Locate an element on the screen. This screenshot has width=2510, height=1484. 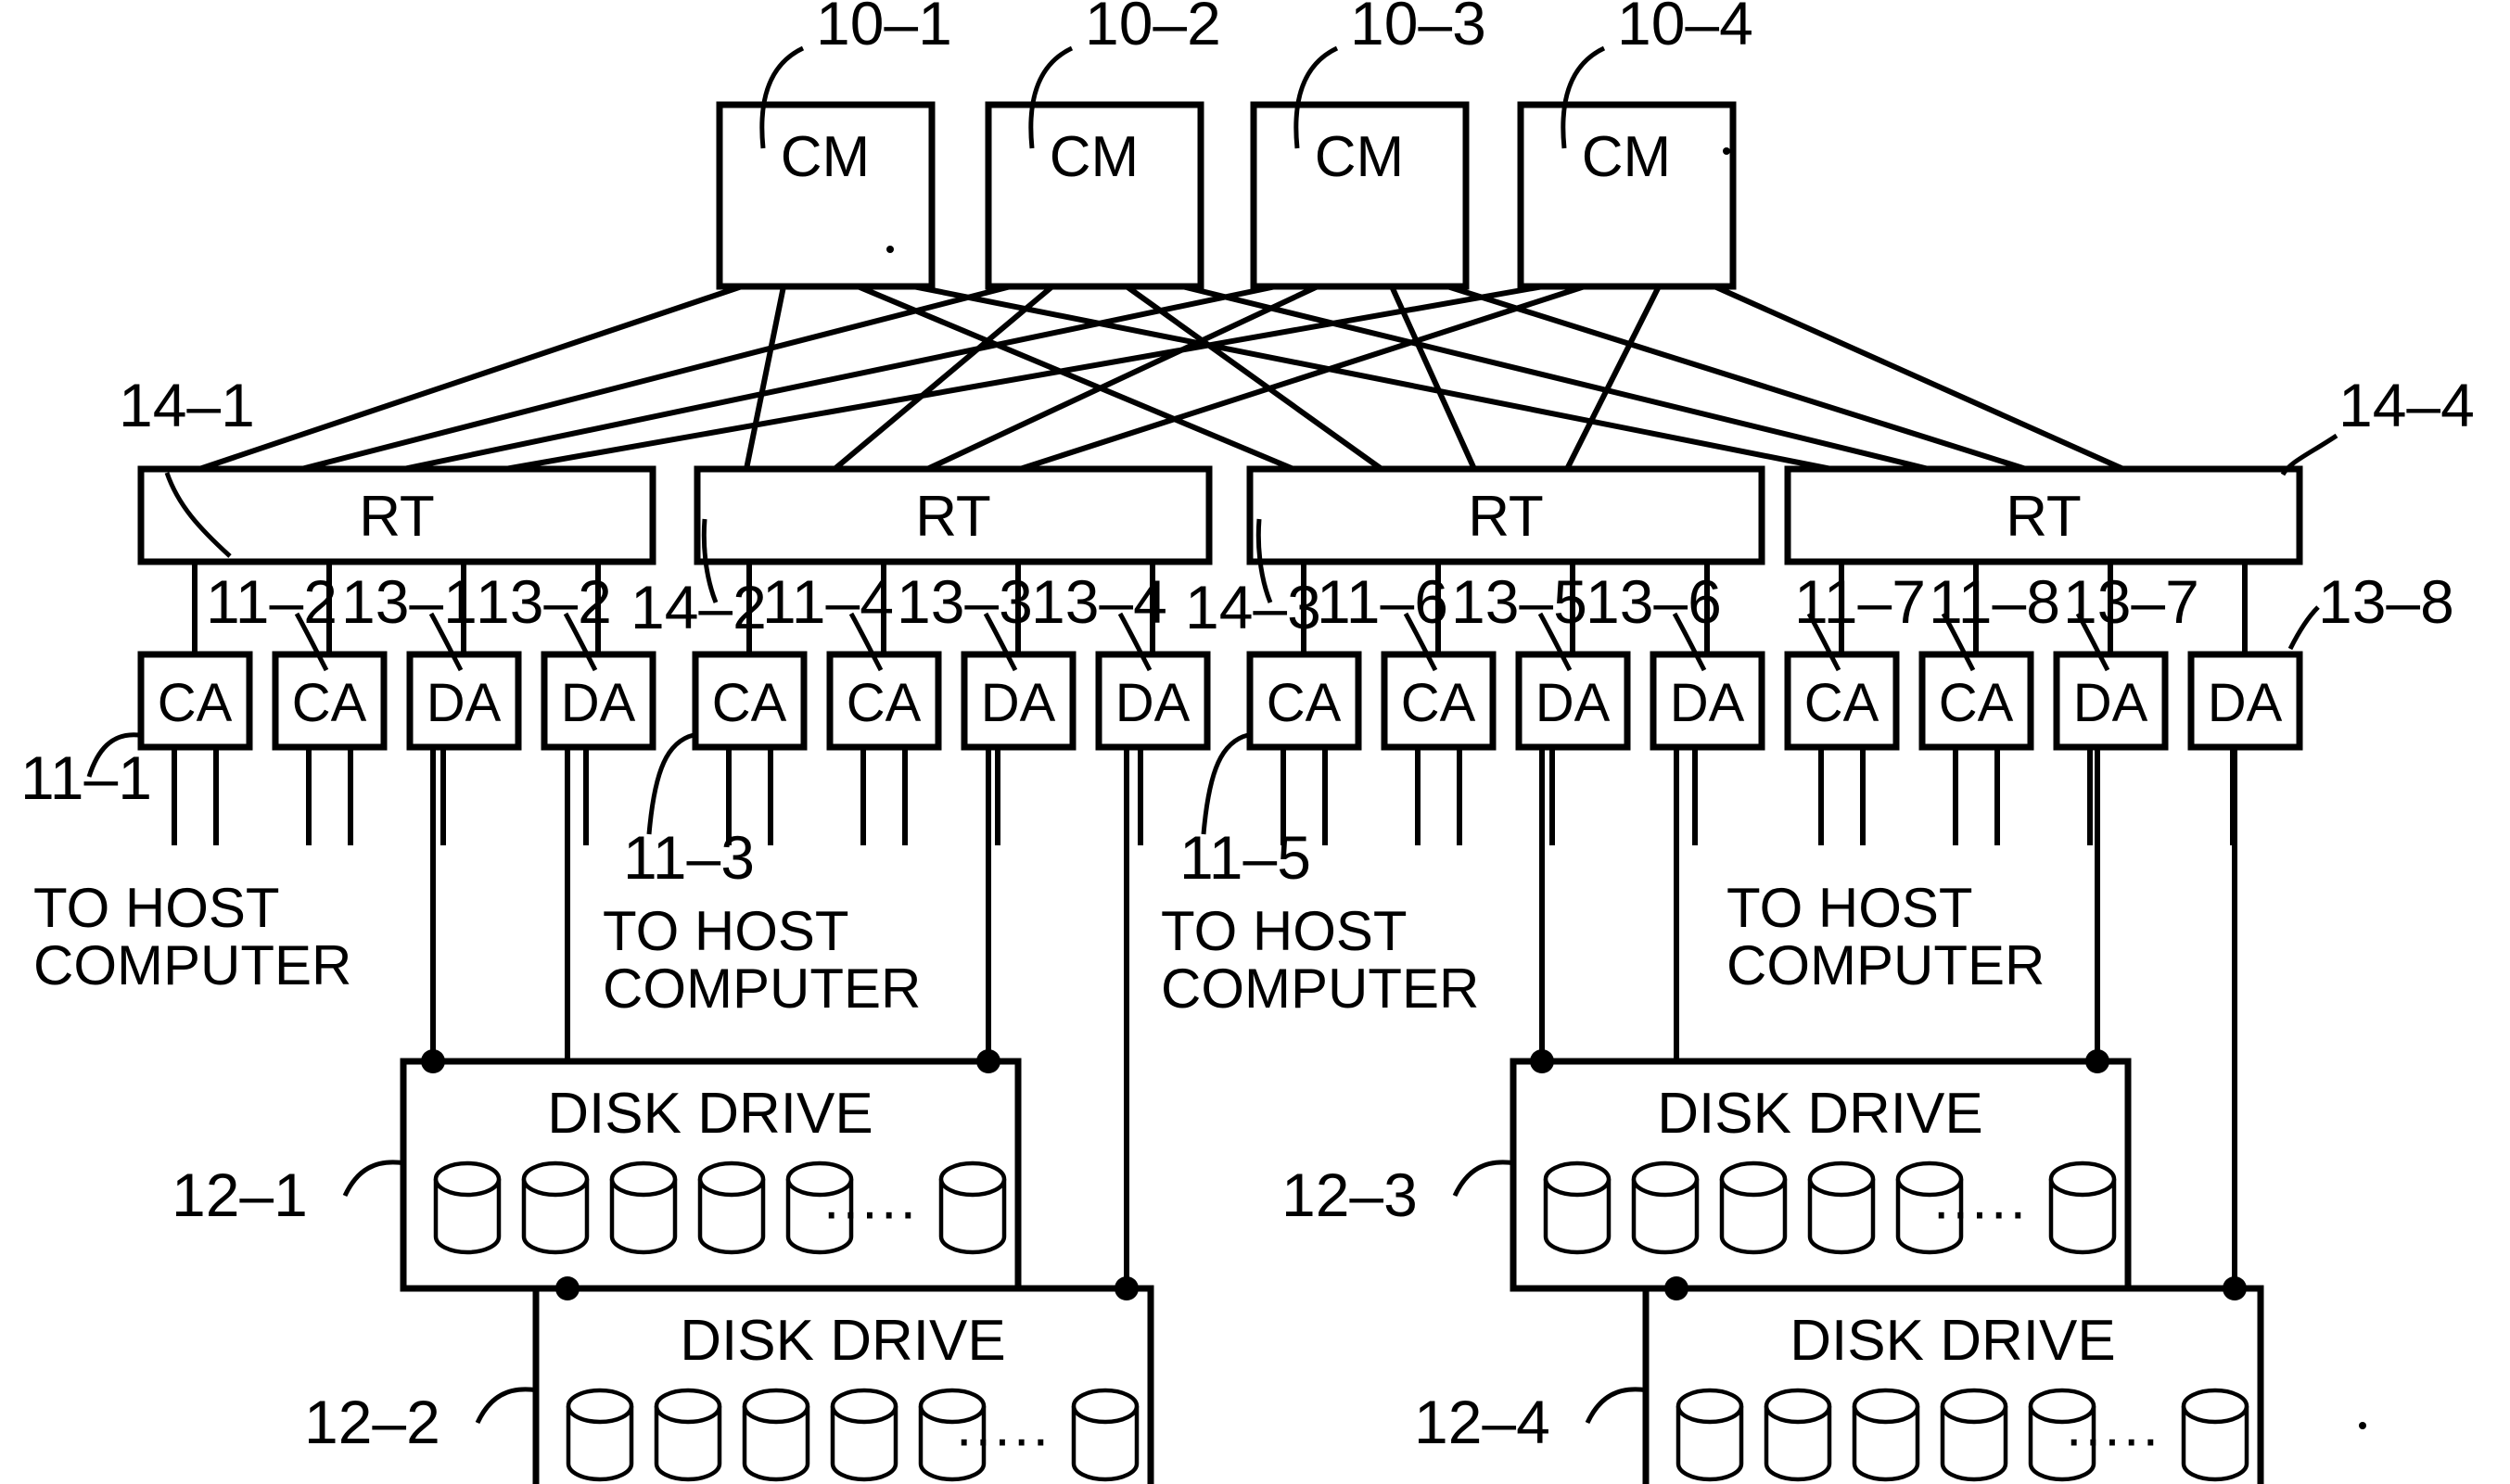
host-note-2-line2: COMPUTER is located at coordinates (762, 989).